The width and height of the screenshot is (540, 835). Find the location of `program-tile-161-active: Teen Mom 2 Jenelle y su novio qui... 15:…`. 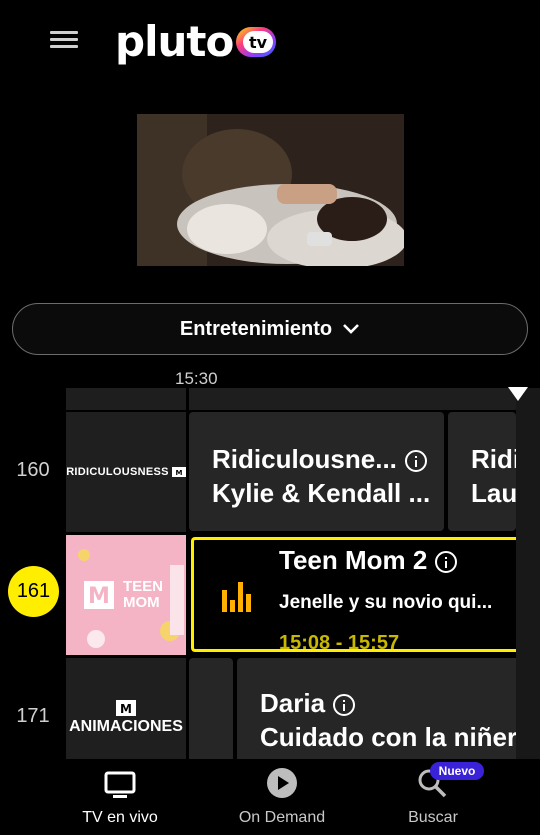

program-tile-161-active: Teen Mom 2 Jenelle y su novio qui... 15:… is located at coordinates (356, 595).